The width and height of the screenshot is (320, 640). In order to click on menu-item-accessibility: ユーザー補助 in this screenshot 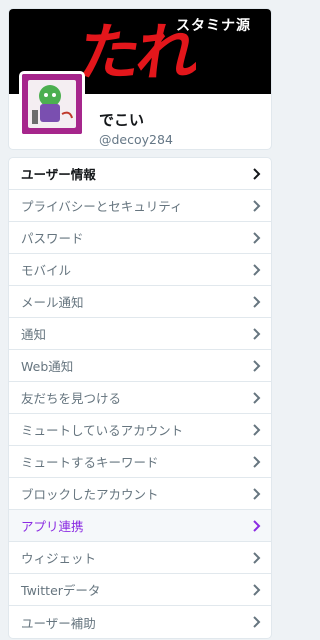, I will do `click(140, 622)`.